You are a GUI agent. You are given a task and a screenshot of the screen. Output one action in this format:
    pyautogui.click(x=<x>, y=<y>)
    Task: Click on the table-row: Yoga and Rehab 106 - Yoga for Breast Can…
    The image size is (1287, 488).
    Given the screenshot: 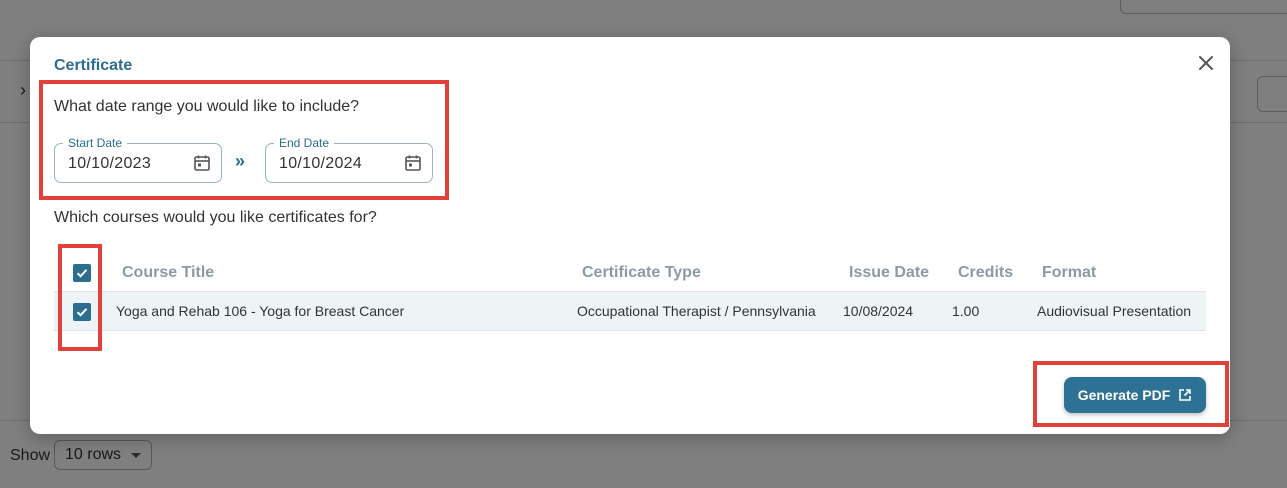 What is the action you would take?
    pyautogui.click(x=630, y=311)
    